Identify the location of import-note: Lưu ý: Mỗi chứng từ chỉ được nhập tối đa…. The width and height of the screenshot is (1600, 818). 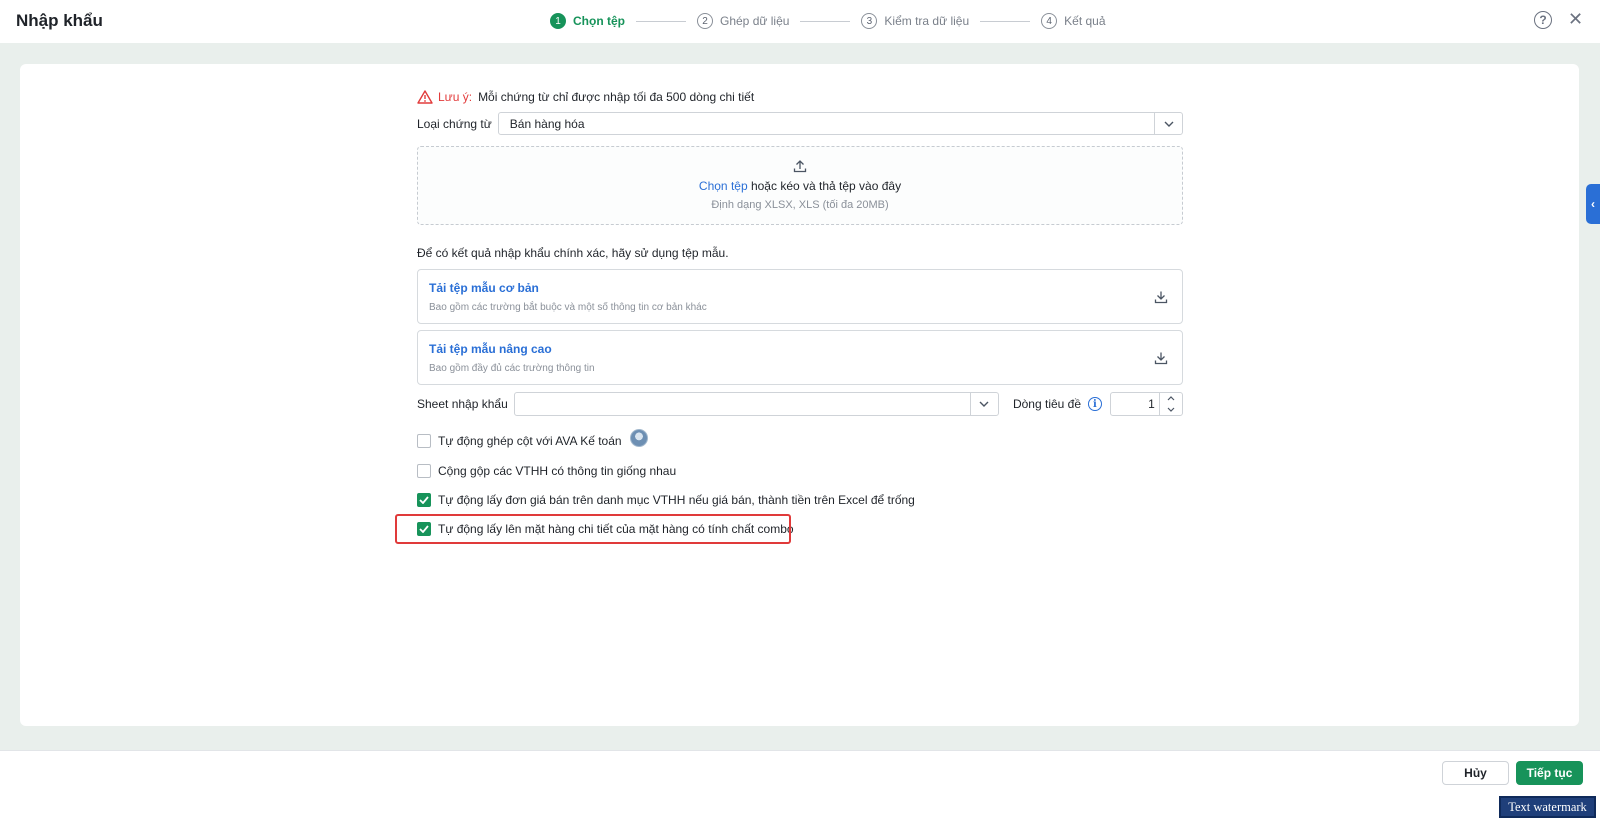
(800, 97).